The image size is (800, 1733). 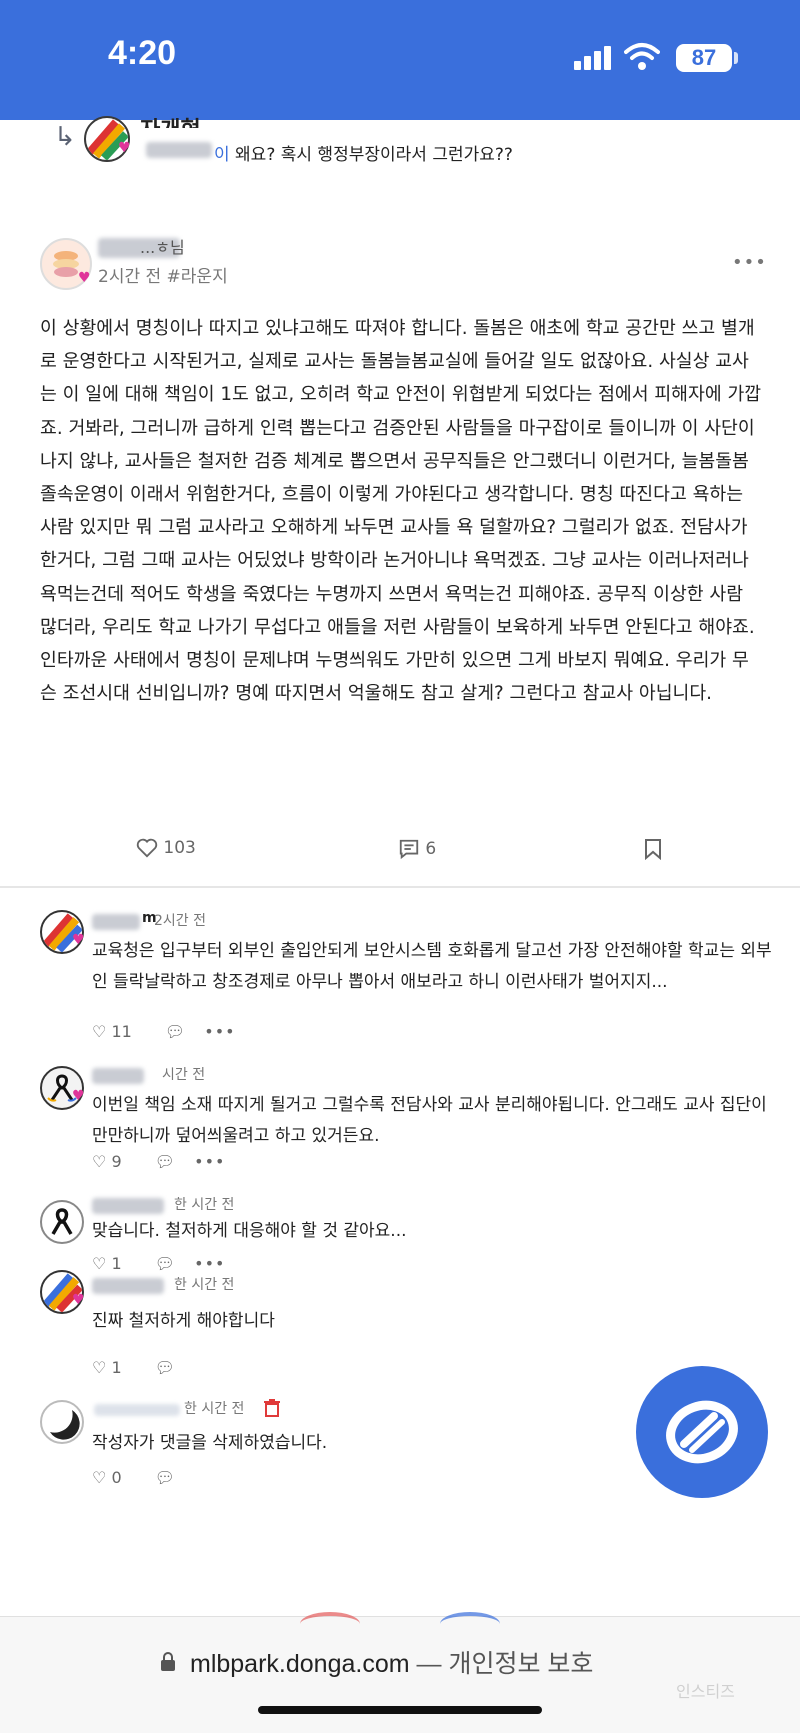 What do you see at coordinates (749, 262) in the screenshot?
I see `more-options-button: •••` at bounding box center [749, 262].